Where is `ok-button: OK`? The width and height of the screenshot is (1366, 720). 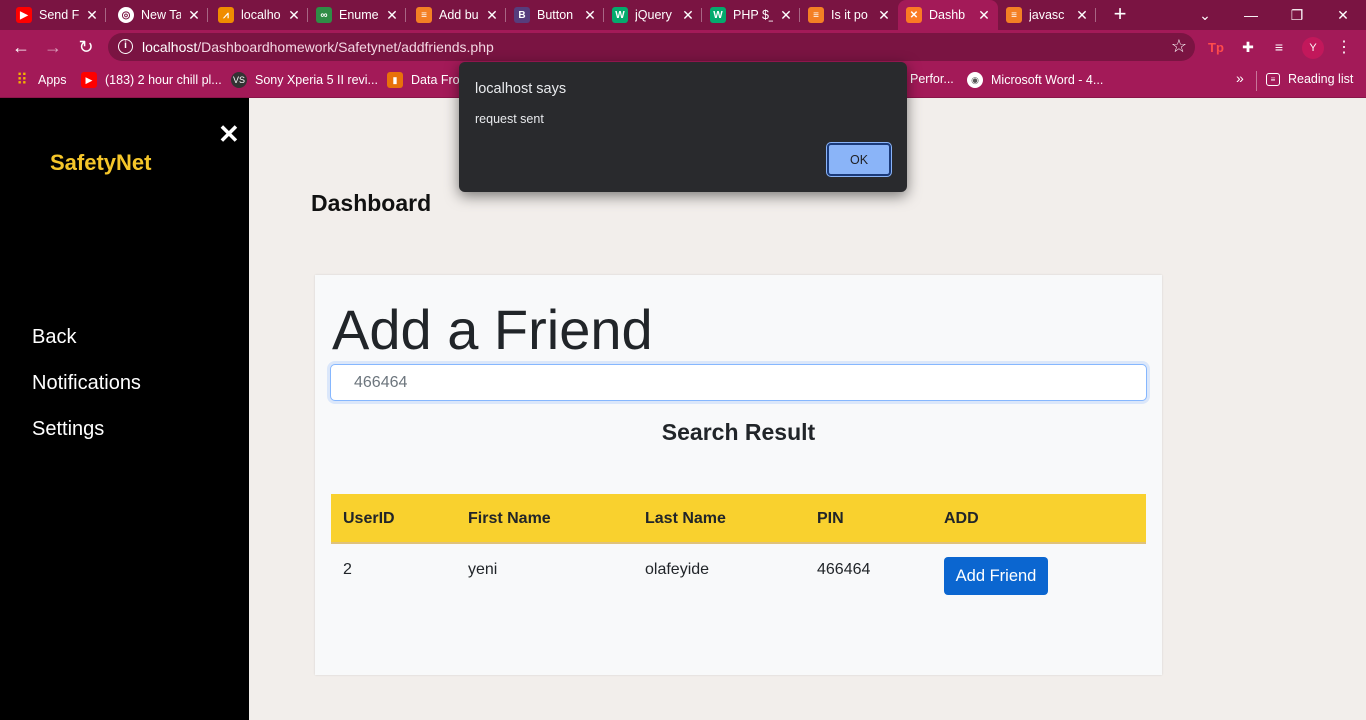
ok-button: OK is located at coordinates (859, 159).